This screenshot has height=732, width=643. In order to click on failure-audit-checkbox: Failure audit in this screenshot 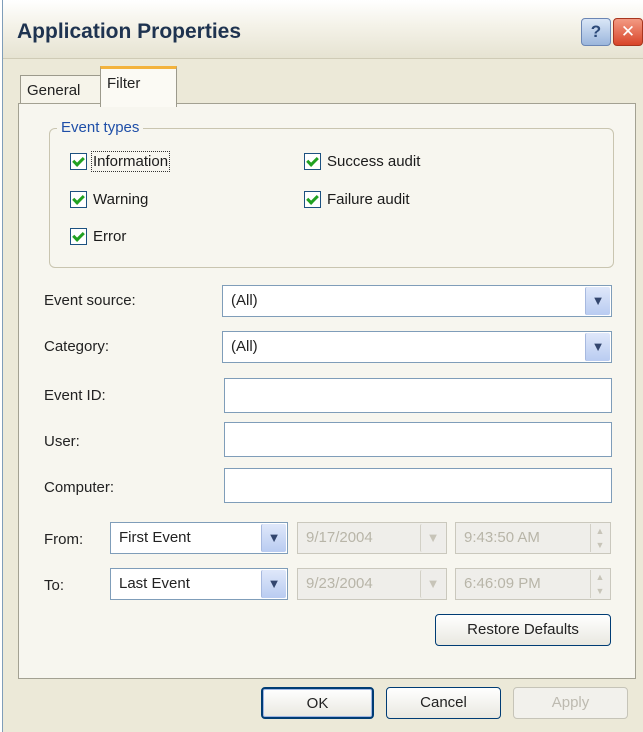, I will do `click(357, 199)`.